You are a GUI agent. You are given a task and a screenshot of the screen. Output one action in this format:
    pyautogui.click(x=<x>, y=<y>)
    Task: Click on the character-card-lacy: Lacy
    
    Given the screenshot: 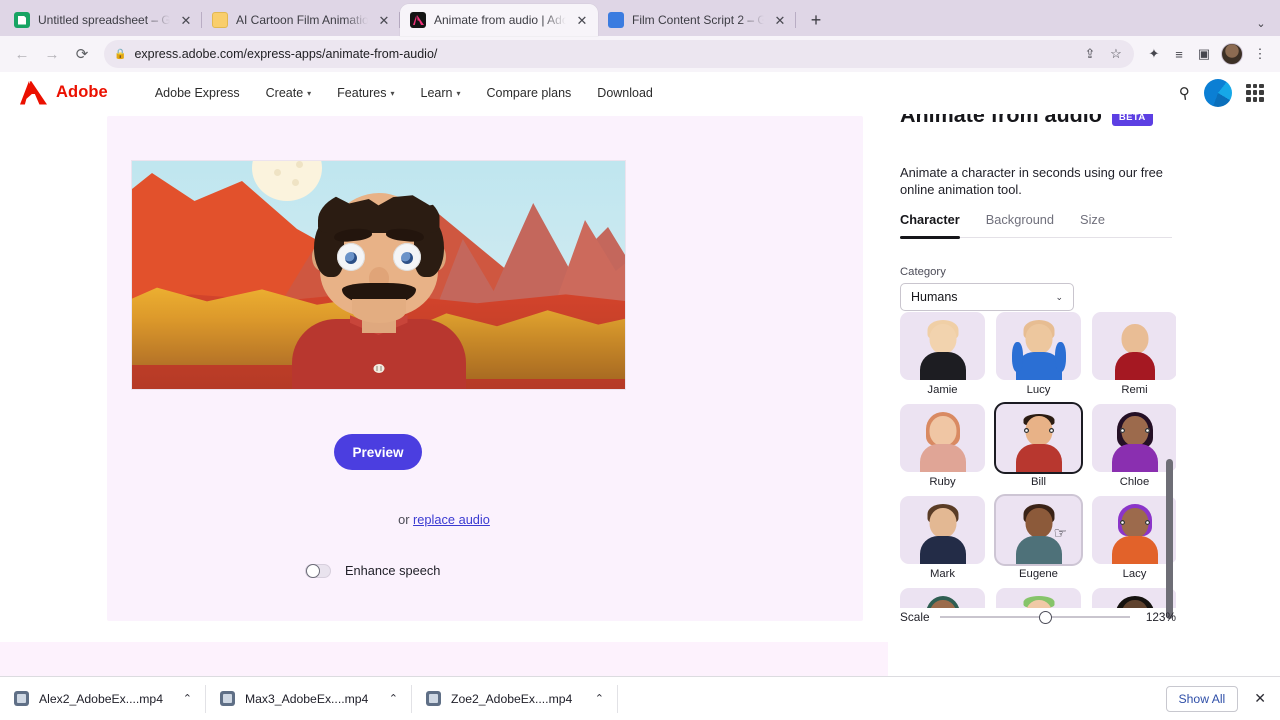 What is the action you would take?
    pyautogui.click(x=1134, y=540)
    